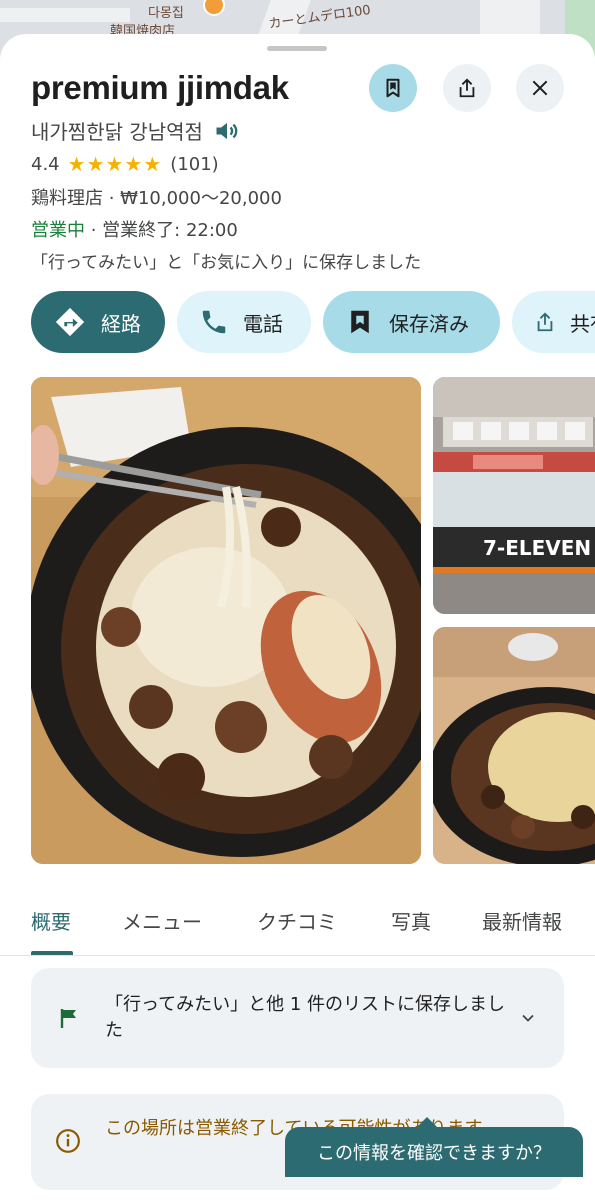  What do you see at coordinates (68, 1018) in the screenshot?
I see `flag-icon` at bounding box center [68, 1018].